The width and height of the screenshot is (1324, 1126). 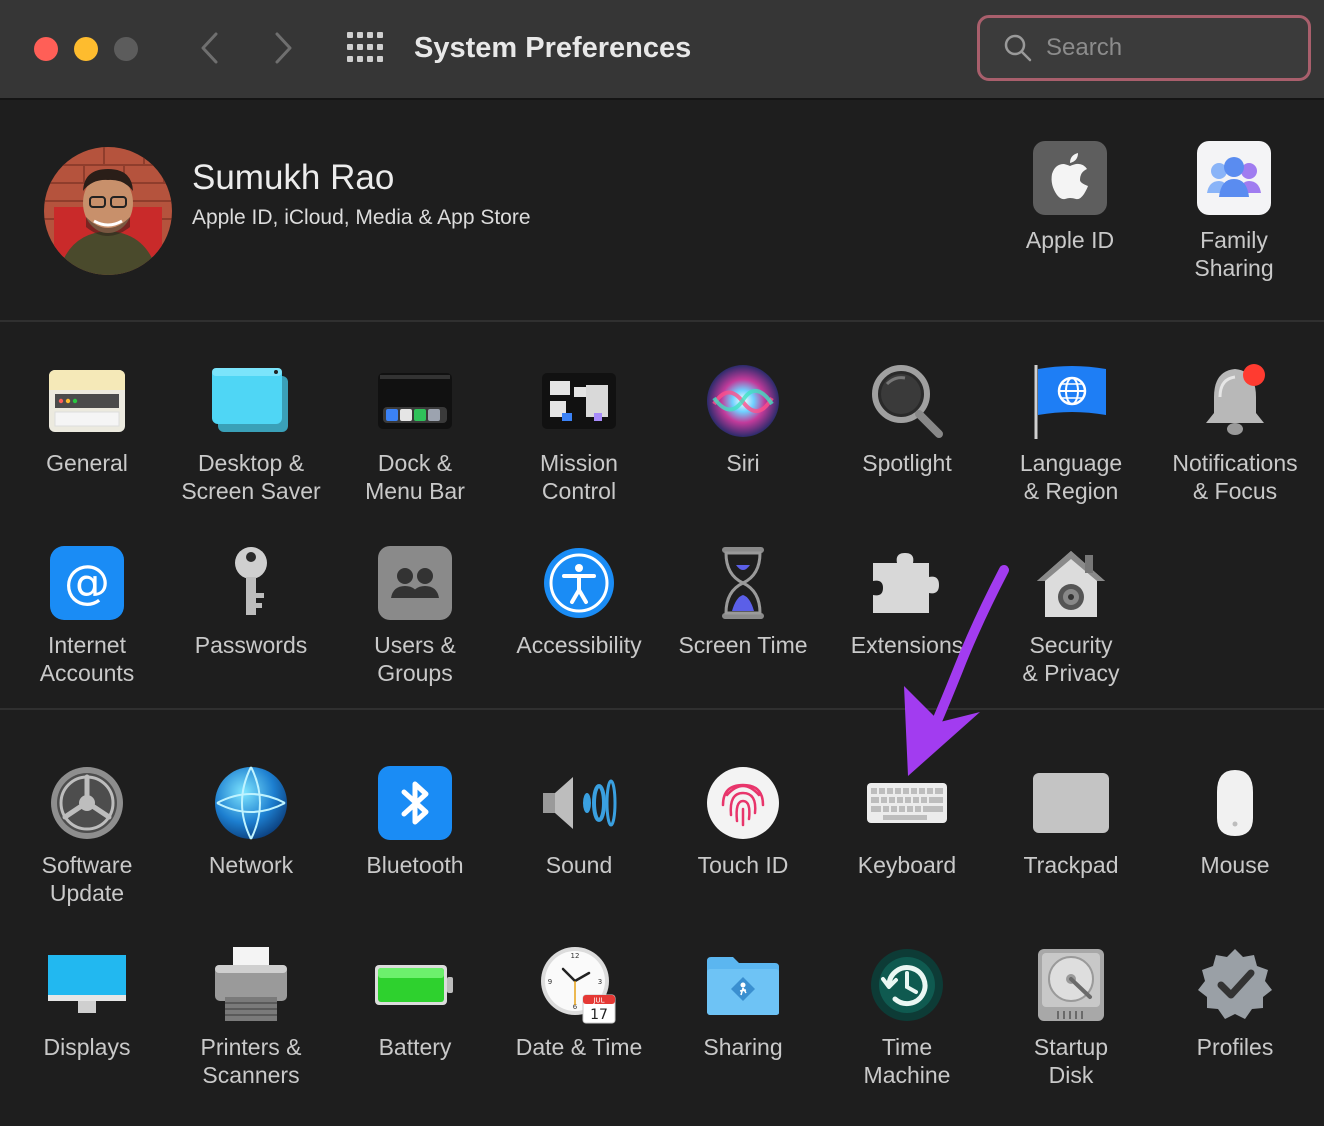 I want to click on pref-pane-dock-menu-bar: Dock & Menu Bar, so click(x=415, y=433).